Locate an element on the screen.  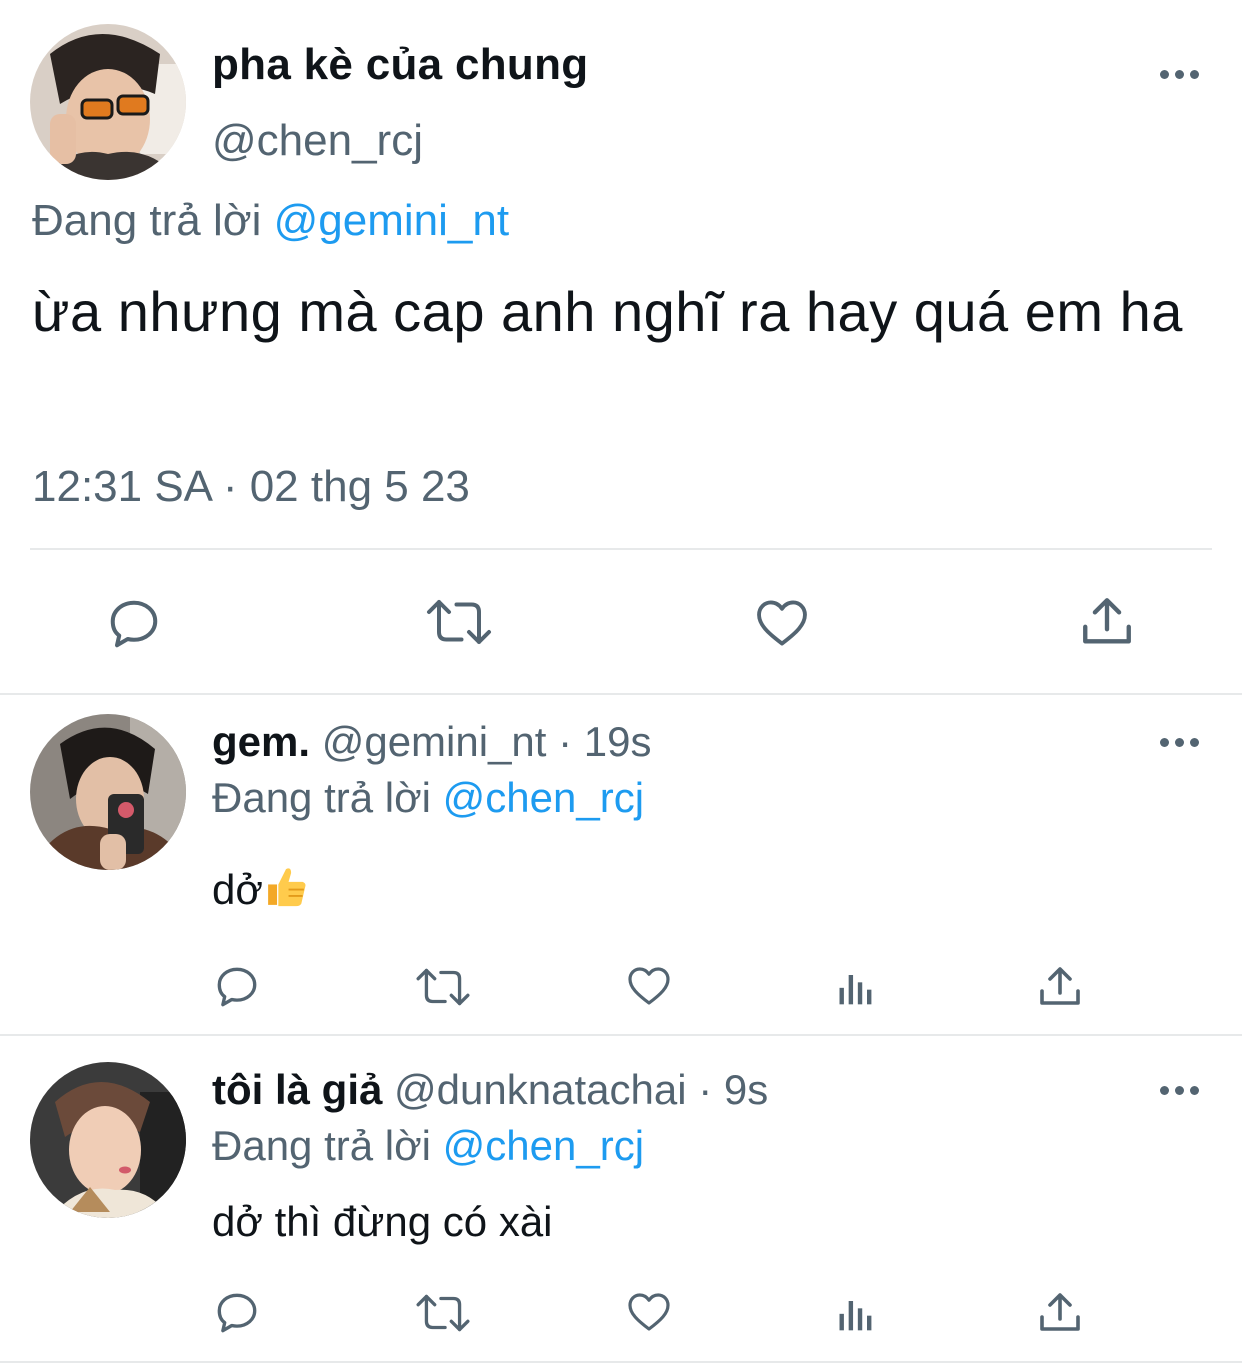
reply-author-handle: @gemini_nt is located at coordinates (434, 741).